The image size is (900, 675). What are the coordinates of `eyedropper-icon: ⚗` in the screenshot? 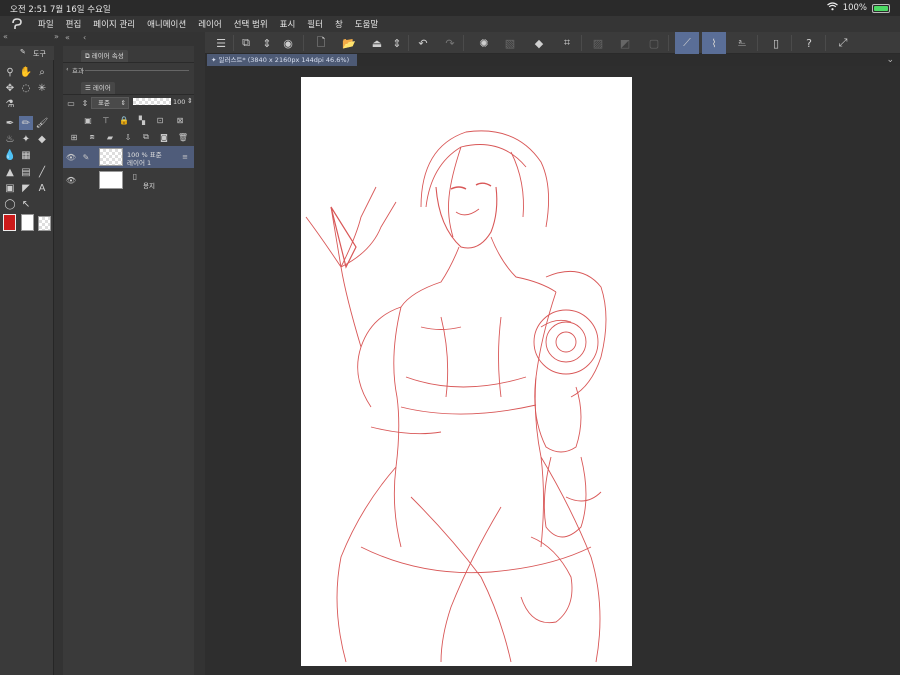 It's located at (10, 104).